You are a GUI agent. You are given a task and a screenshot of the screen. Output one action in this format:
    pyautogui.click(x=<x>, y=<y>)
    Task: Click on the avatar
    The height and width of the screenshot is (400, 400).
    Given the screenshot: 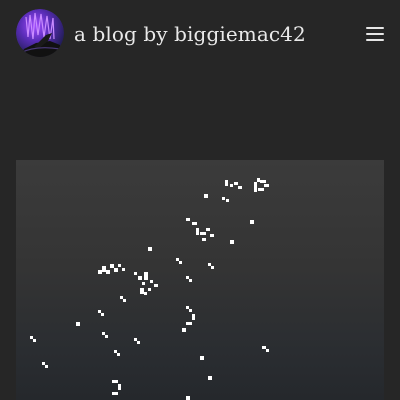 What is the action you would take?
    pyautogui.click(x=40, y=33)
    